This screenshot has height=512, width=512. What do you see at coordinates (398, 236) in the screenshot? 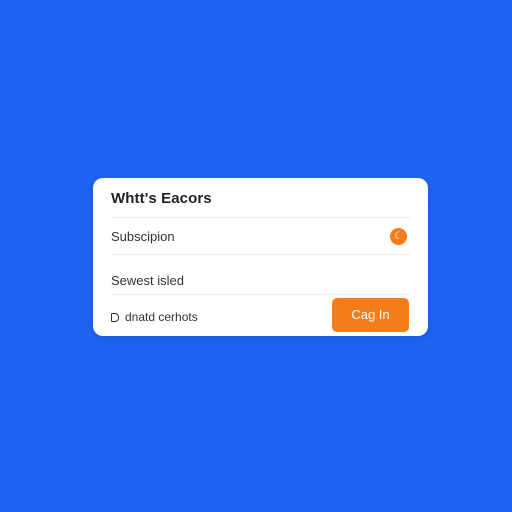
I see `toggle-icon: ☾` at bounding box center [398, 236].